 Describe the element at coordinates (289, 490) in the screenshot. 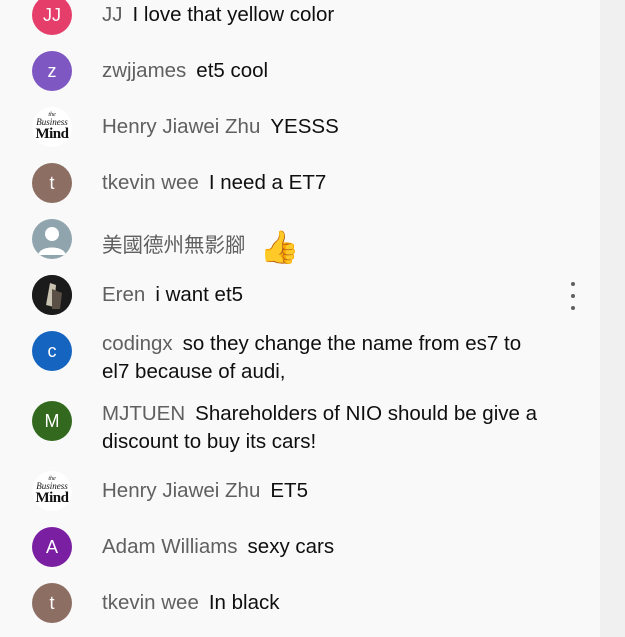

I see `message-body: ET5` at that location.